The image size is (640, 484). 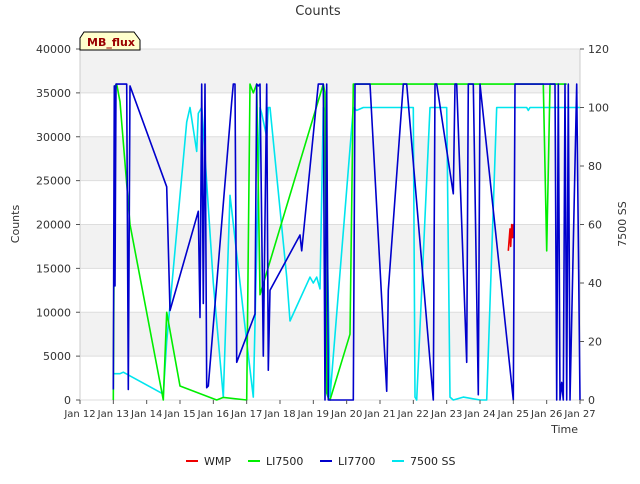 I want to click on y-tick-label: 10000, so click(x=53, y=312).